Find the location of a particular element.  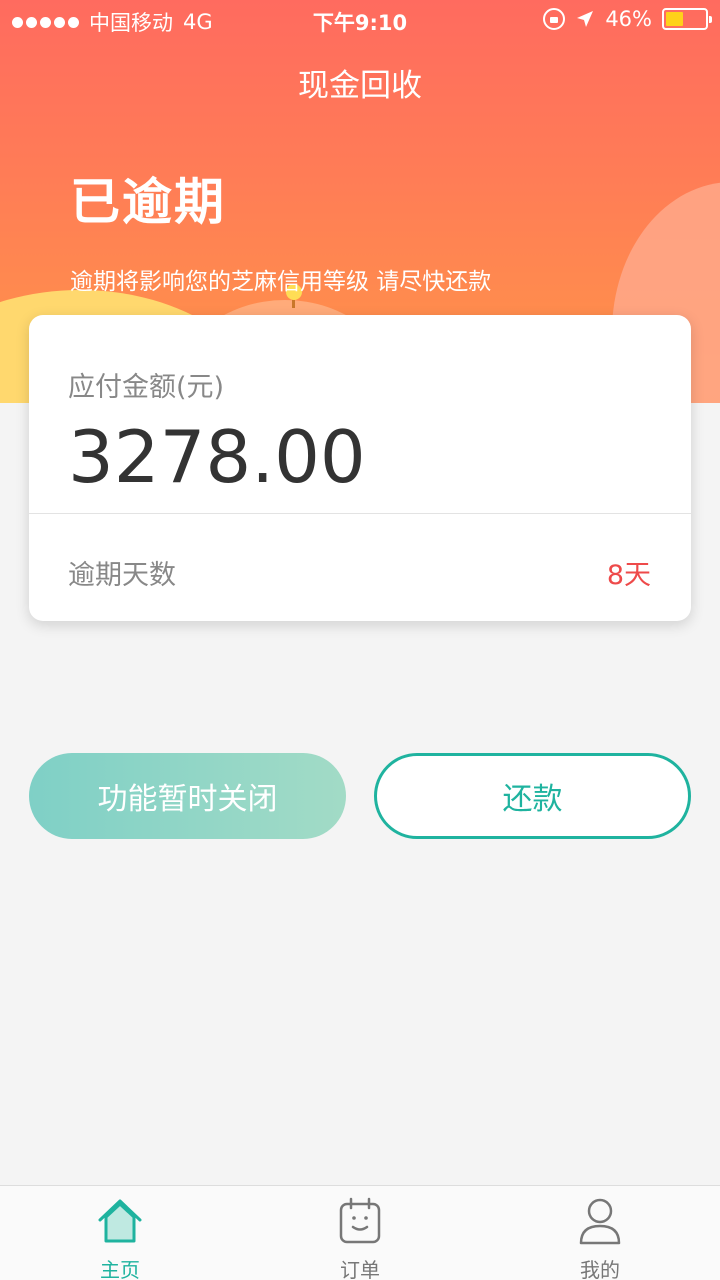

card-divider is located at coordinates (360, 513).